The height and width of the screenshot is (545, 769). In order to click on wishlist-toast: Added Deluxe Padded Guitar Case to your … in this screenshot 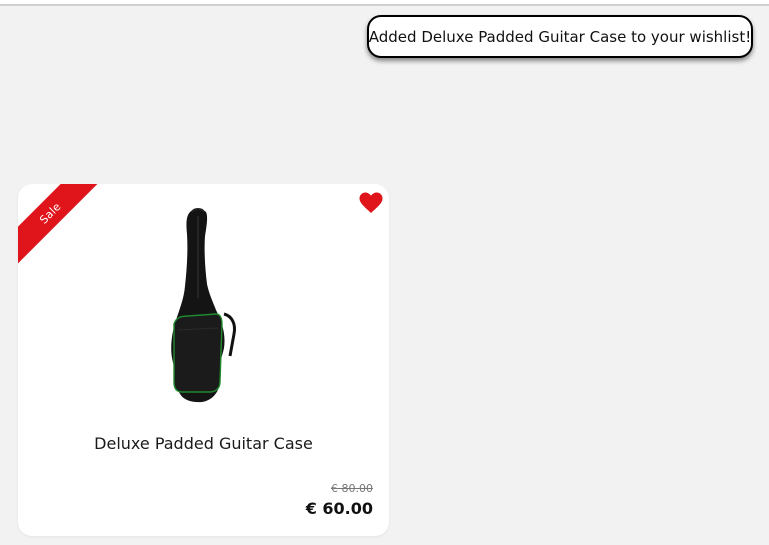, I will do `click(560, 36)`.